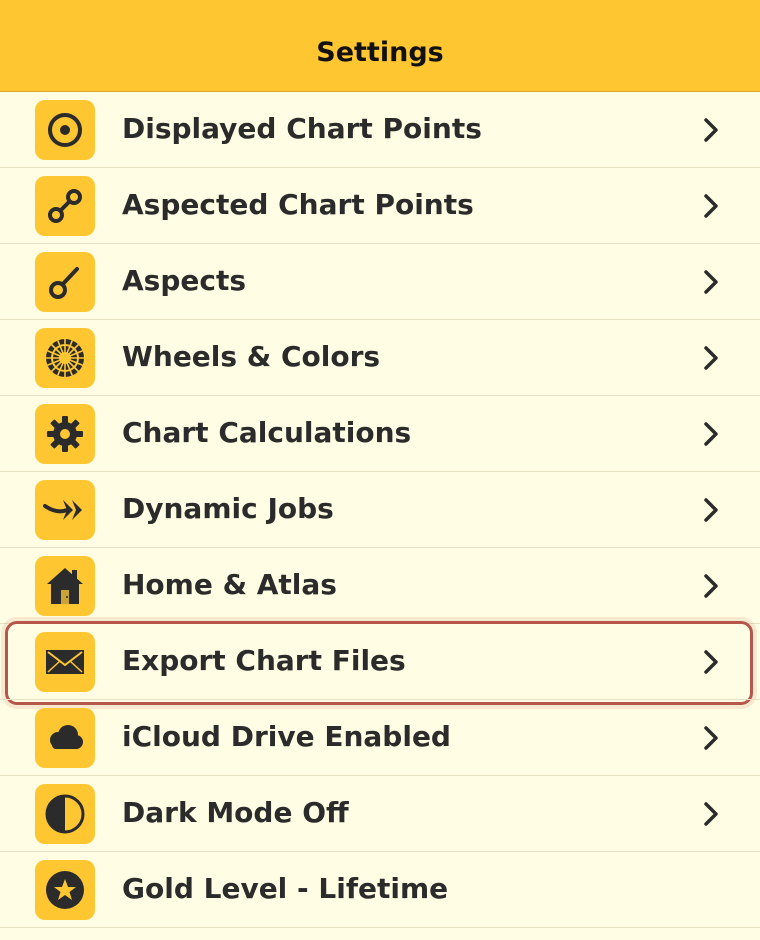  Describe the element at coordinates (65, 662) in the screenshot. I see `envelope-icon` at that location.